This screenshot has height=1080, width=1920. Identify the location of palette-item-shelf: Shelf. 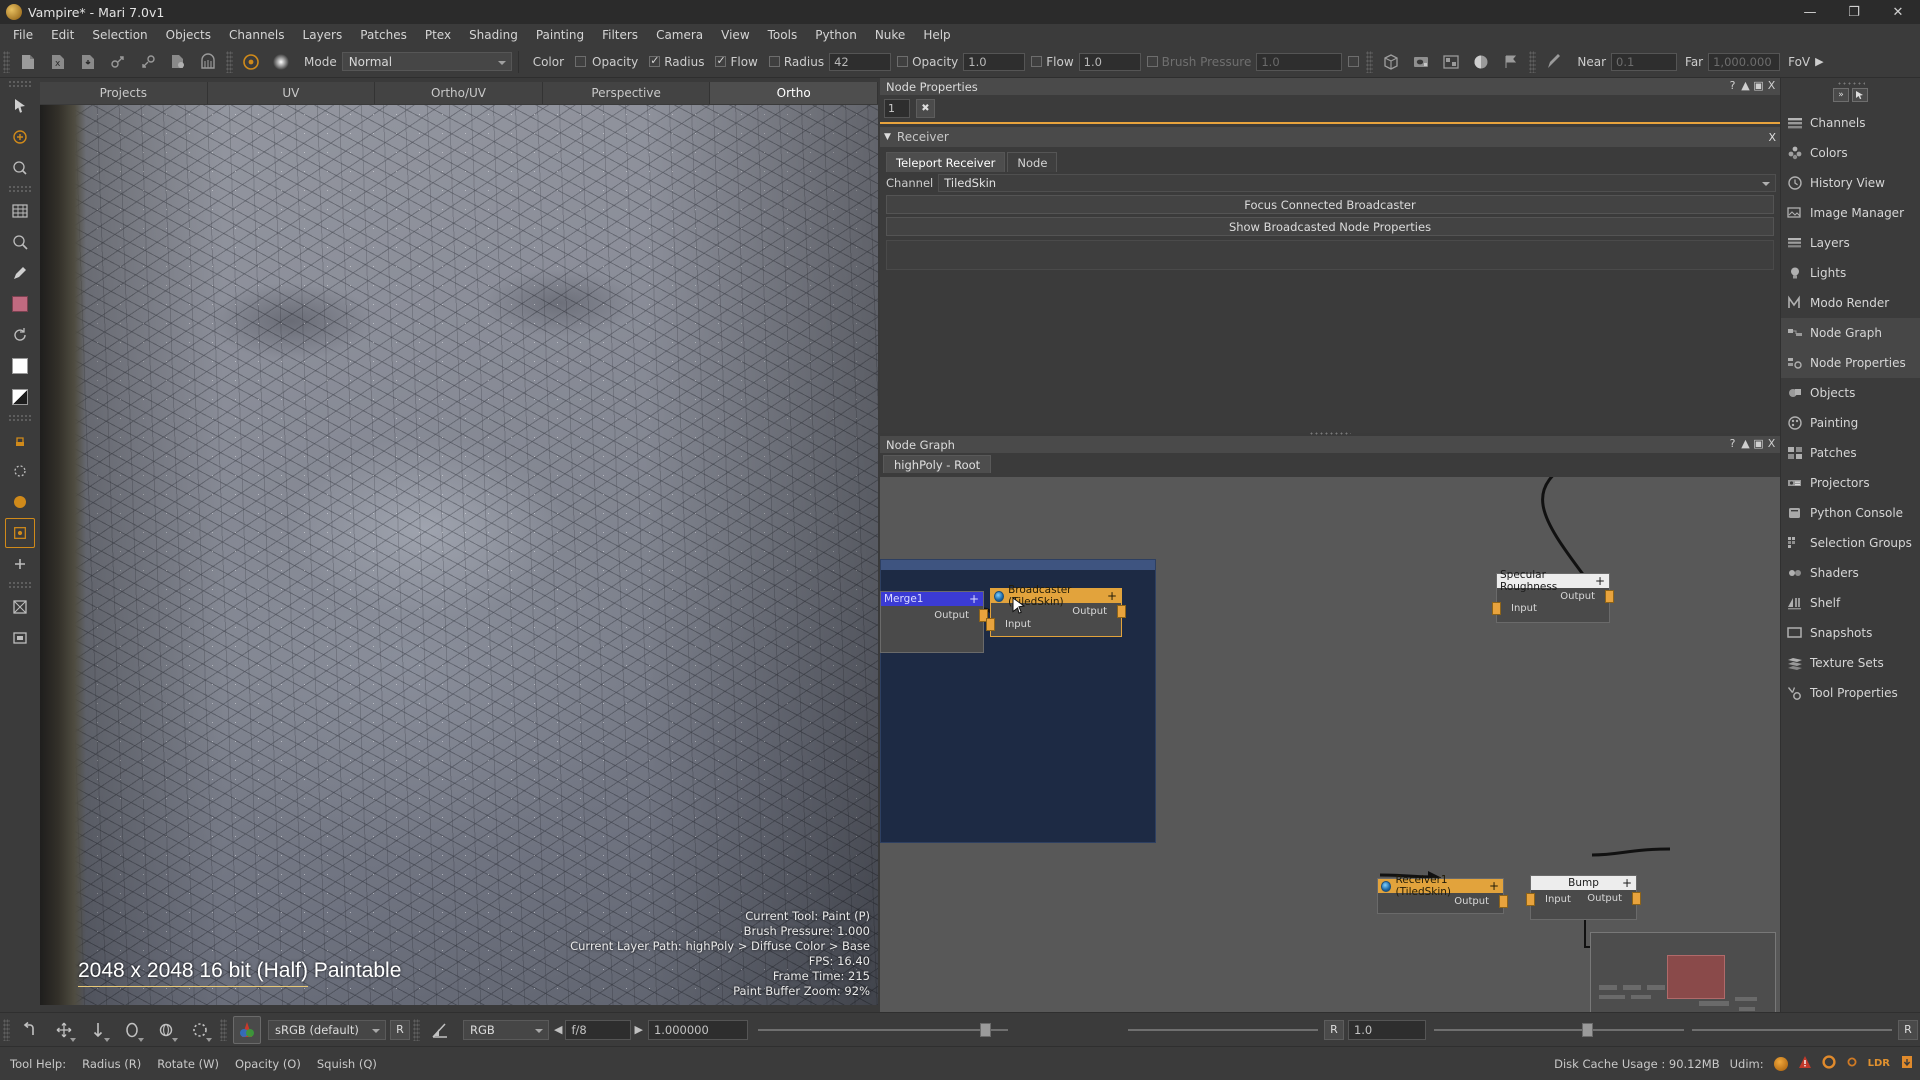
(1850, 603).